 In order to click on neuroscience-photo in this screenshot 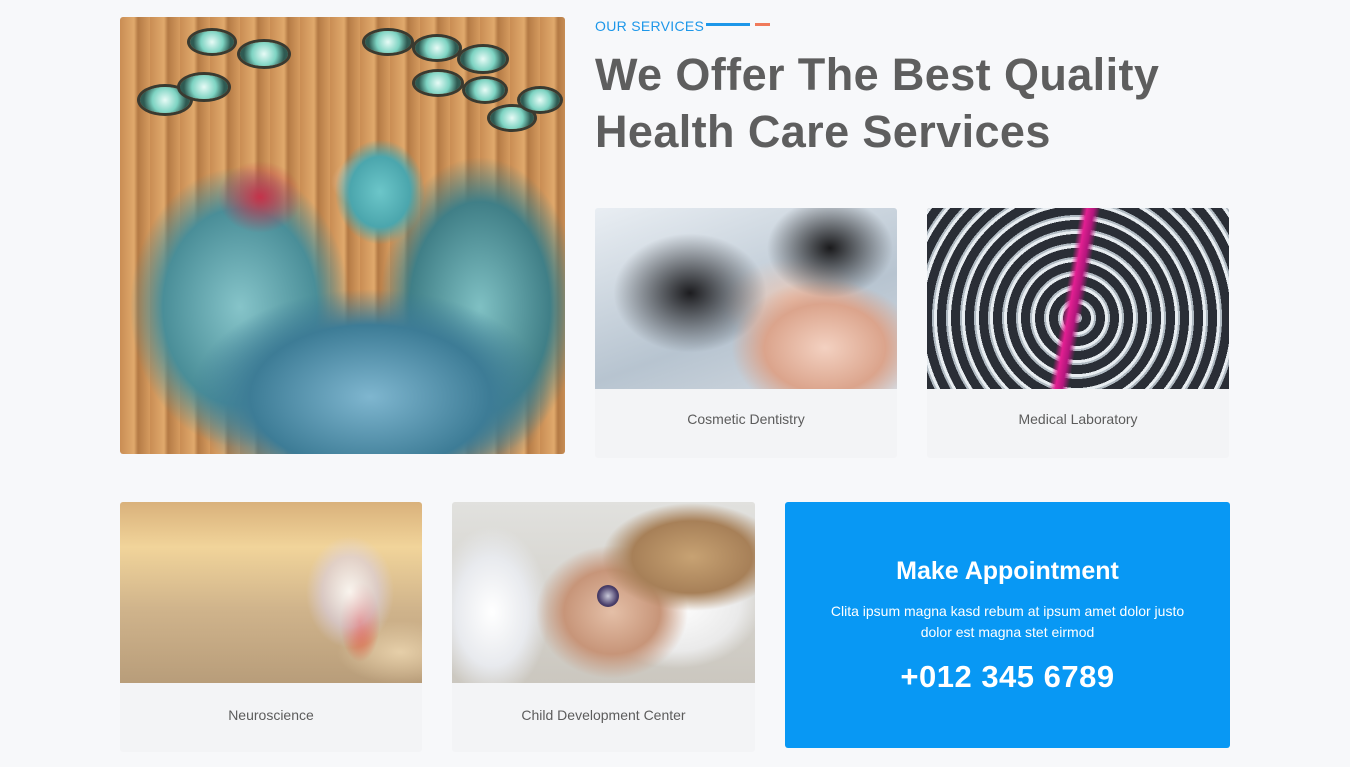, I will do `click(271, 592)`.